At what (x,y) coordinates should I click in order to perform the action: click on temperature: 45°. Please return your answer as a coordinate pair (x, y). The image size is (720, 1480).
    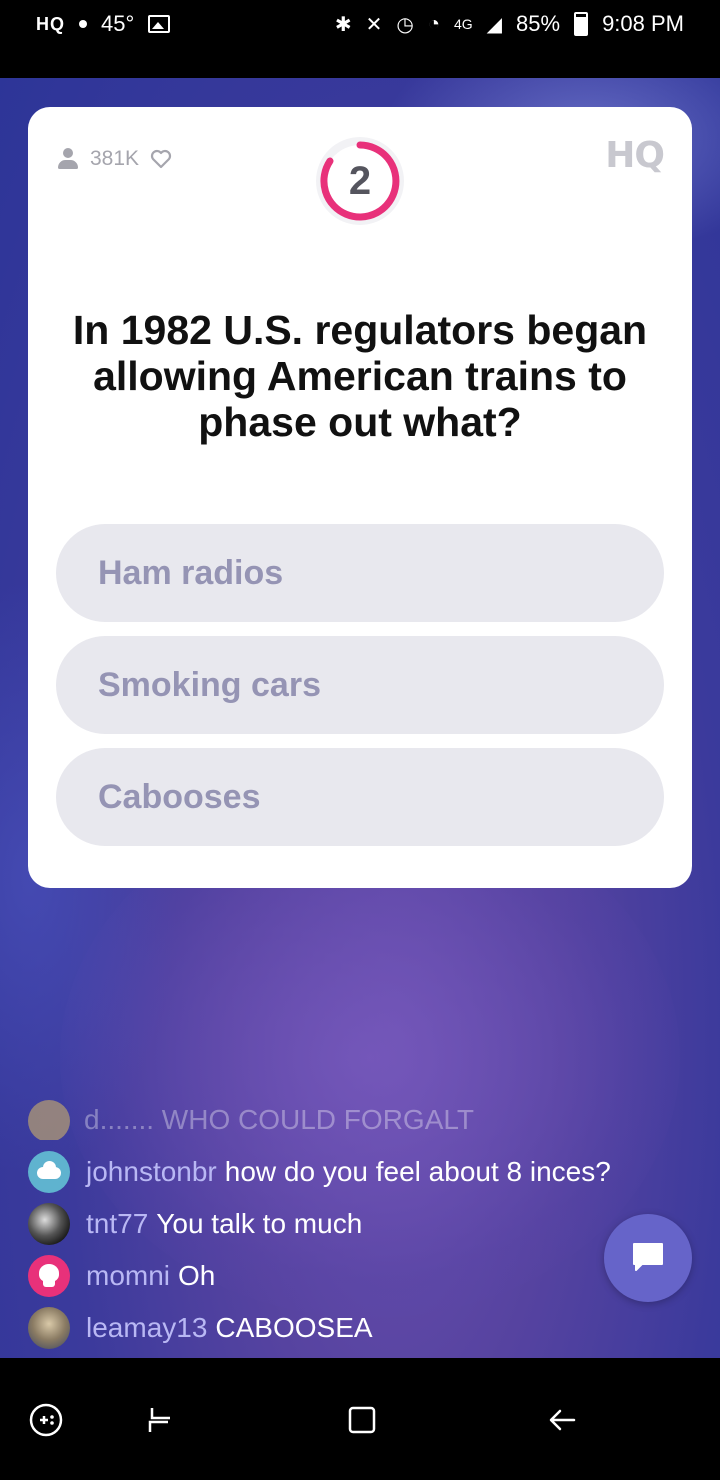
    Looking at the image, I should click on (118, 23).